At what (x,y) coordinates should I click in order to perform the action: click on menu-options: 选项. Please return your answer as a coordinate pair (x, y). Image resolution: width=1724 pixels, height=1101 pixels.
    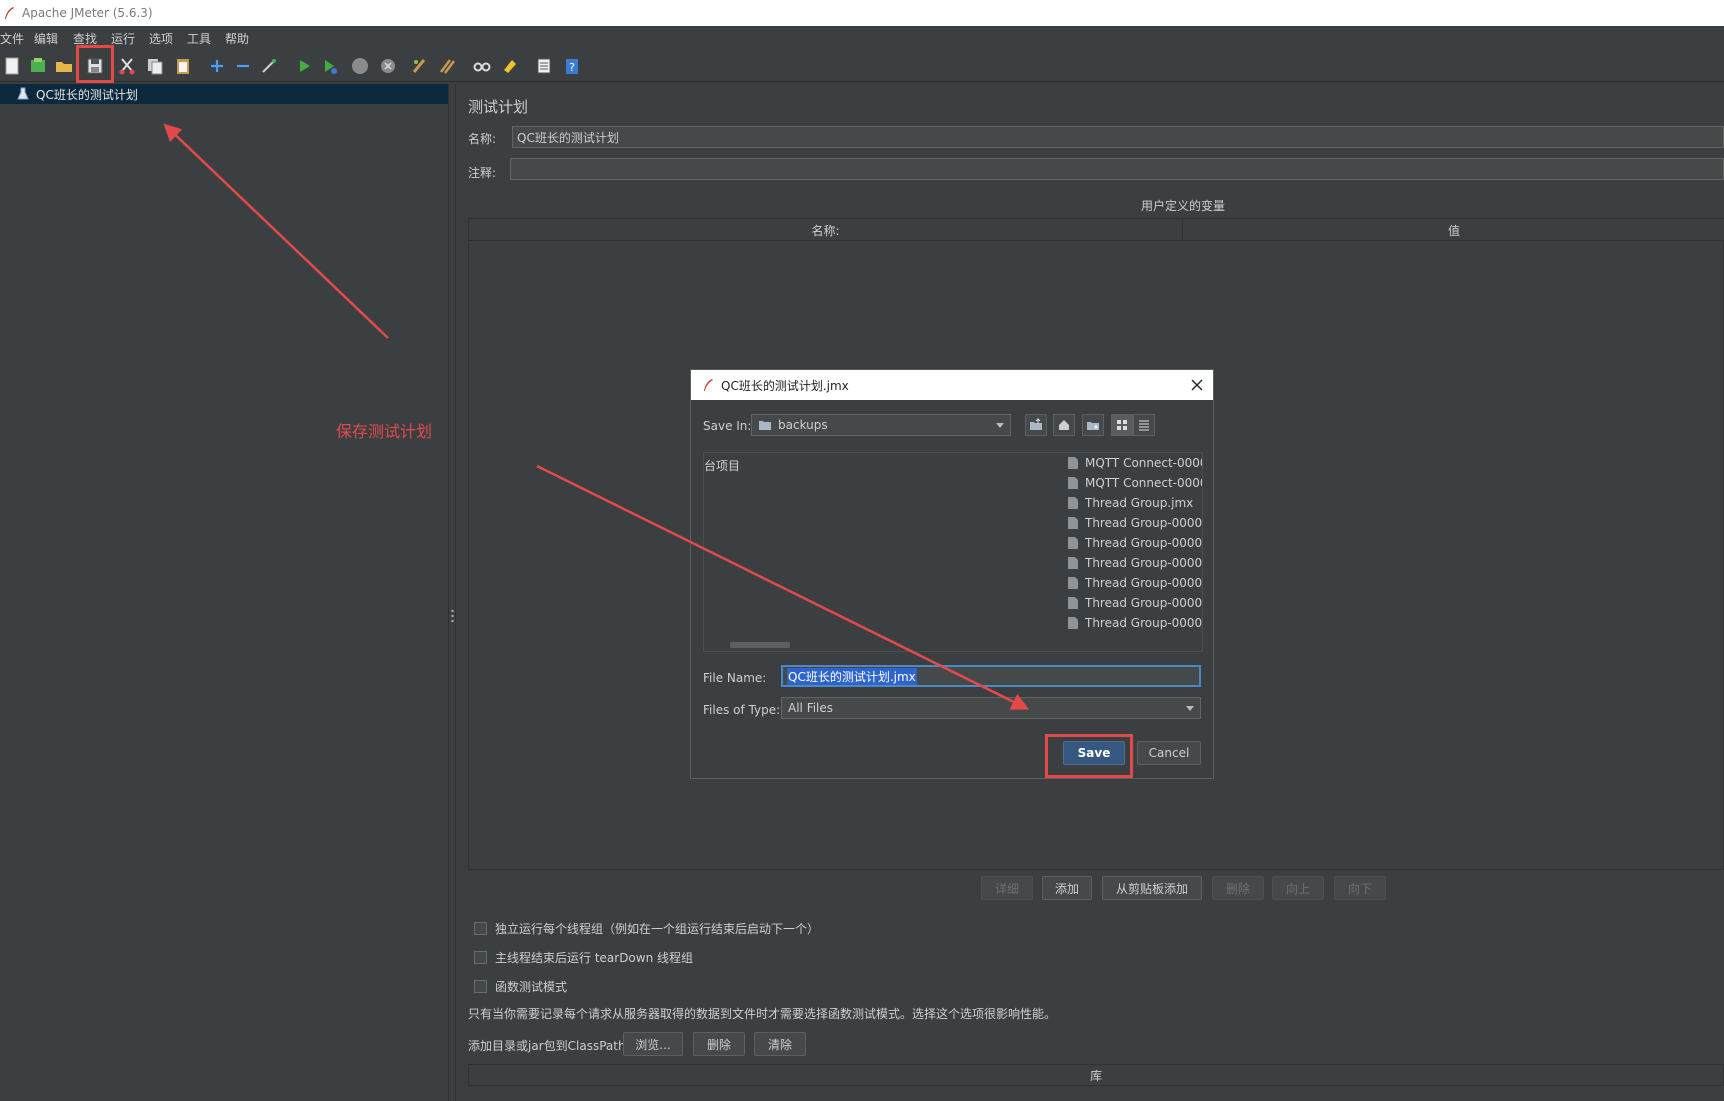
    Looking at the image, I should click on (161, 38).